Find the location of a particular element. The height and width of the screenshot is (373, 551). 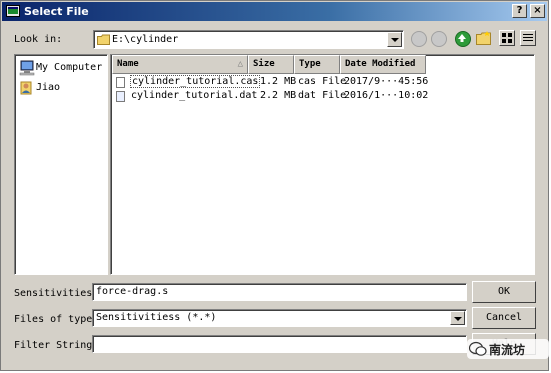

files-of-type-label: Files of type: is located at coordinates (56, 319).